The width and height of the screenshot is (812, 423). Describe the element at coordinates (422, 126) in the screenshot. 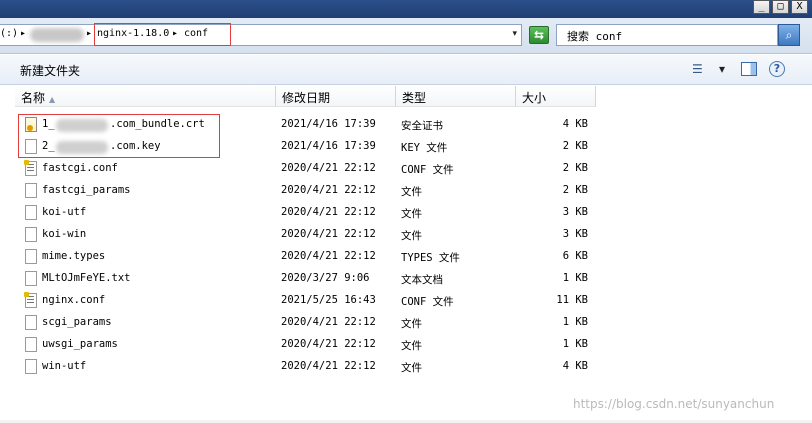

I see `file-type: 安全证书` at that location.